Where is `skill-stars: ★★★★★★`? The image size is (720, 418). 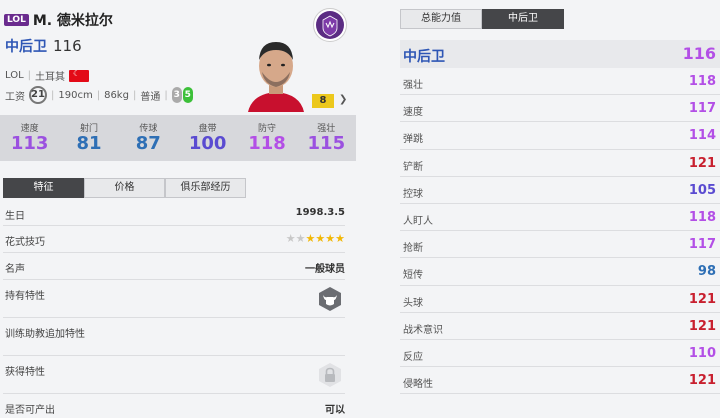
skill-stars: ★★★★★★ is located at coordinates (315, 238).